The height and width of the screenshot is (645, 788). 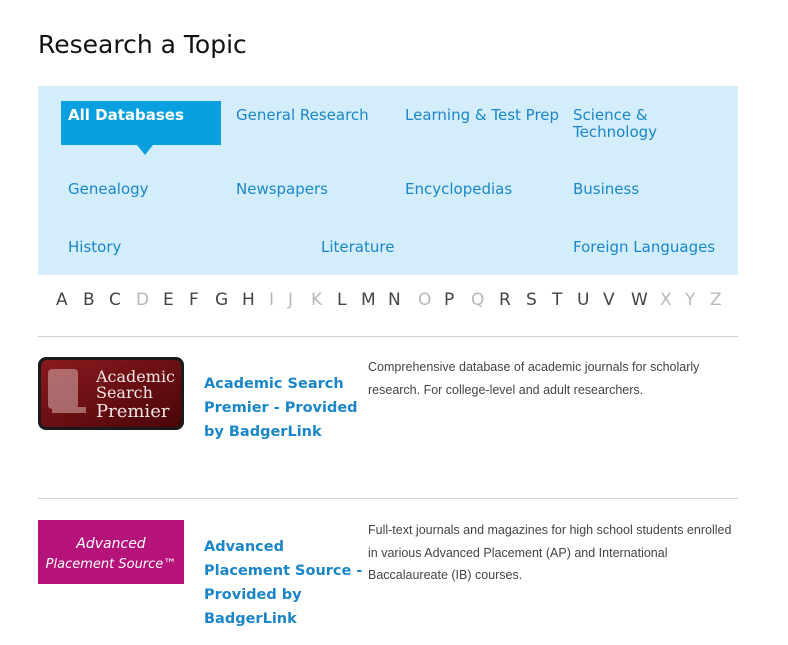 I want to click on alphabet-letter-x: X, so click(x=666, y=300).